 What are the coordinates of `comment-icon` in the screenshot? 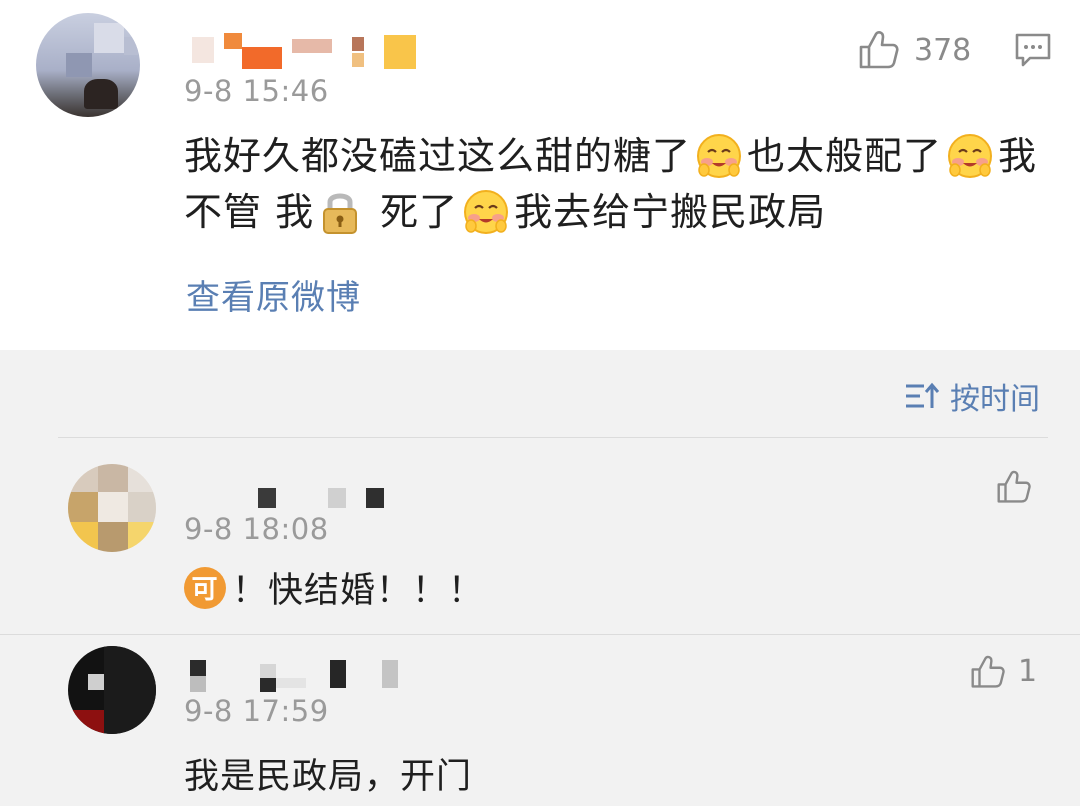 It's located at (1033, 50).